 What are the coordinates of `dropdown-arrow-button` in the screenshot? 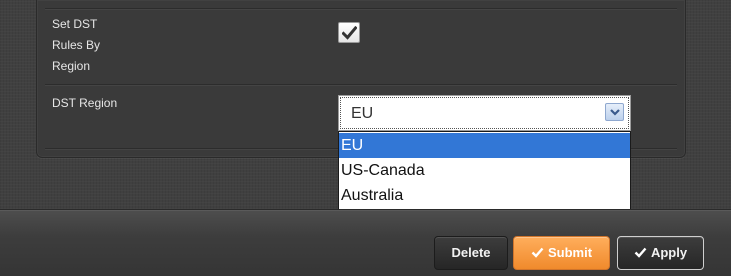 It's located at (614, 112).